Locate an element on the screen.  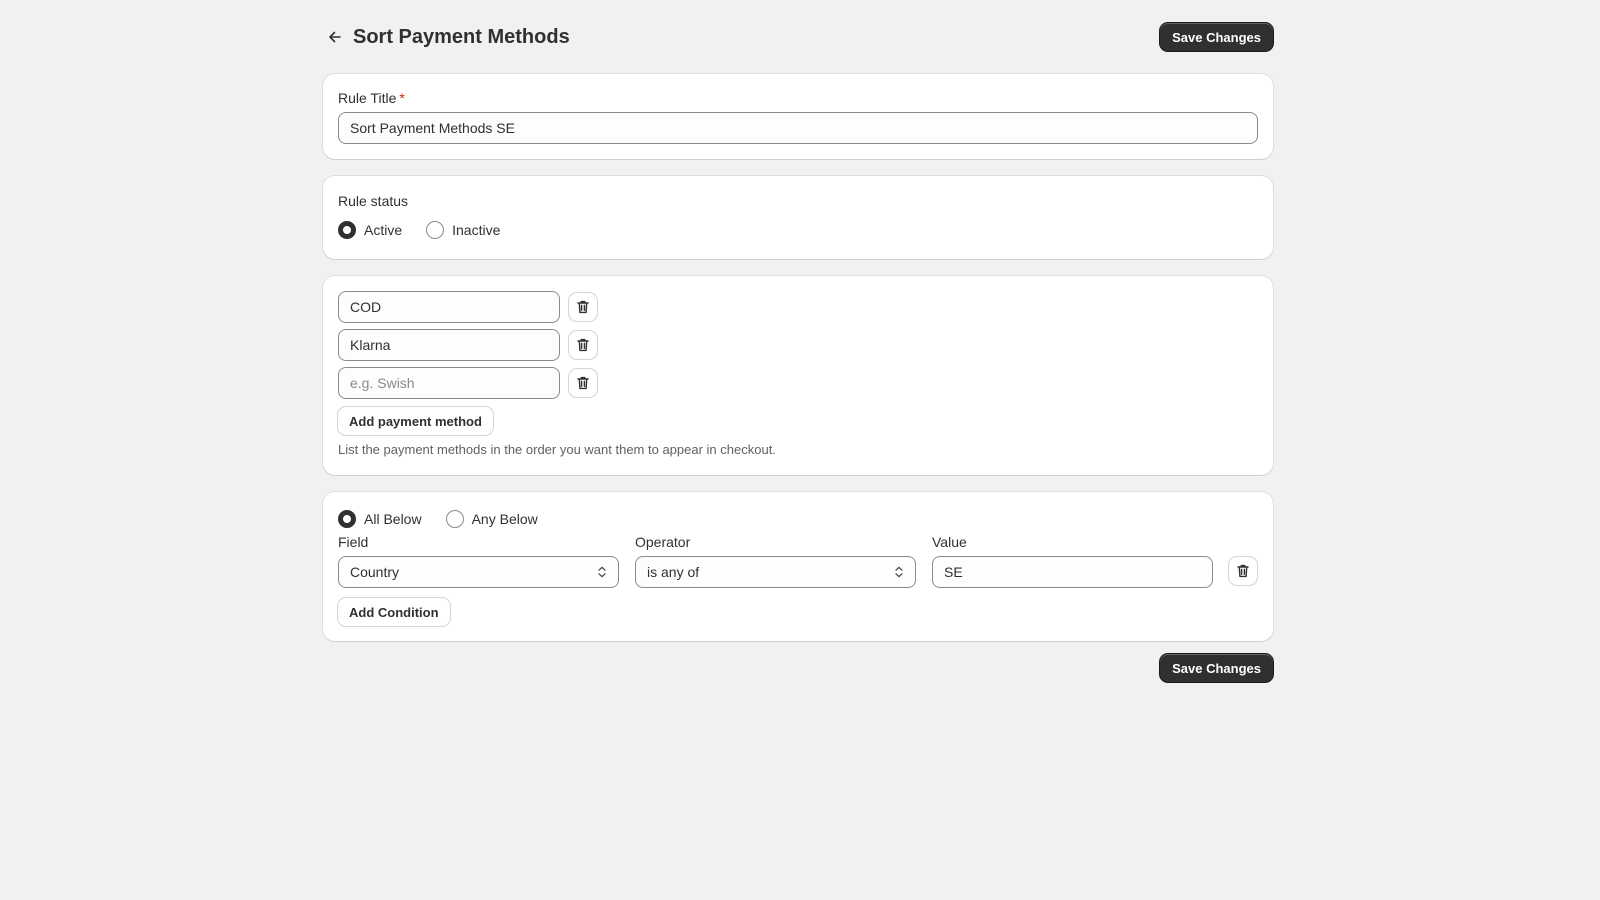
radio-active: Active is located at coordinates (370, 230).